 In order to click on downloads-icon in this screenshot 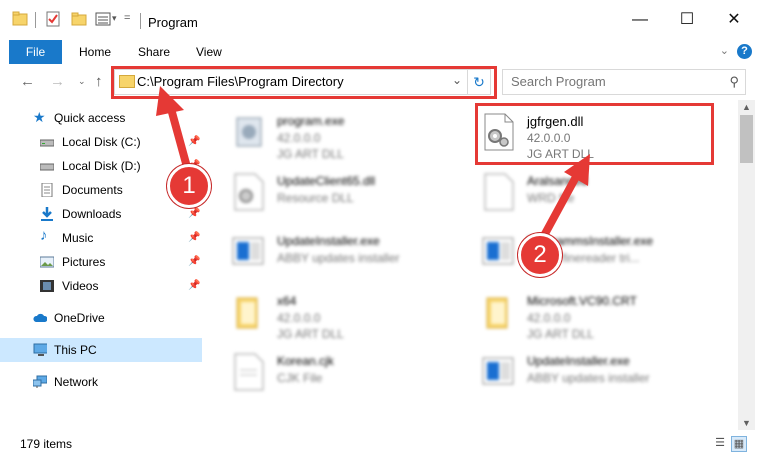, I will do `click(47, 214)`.